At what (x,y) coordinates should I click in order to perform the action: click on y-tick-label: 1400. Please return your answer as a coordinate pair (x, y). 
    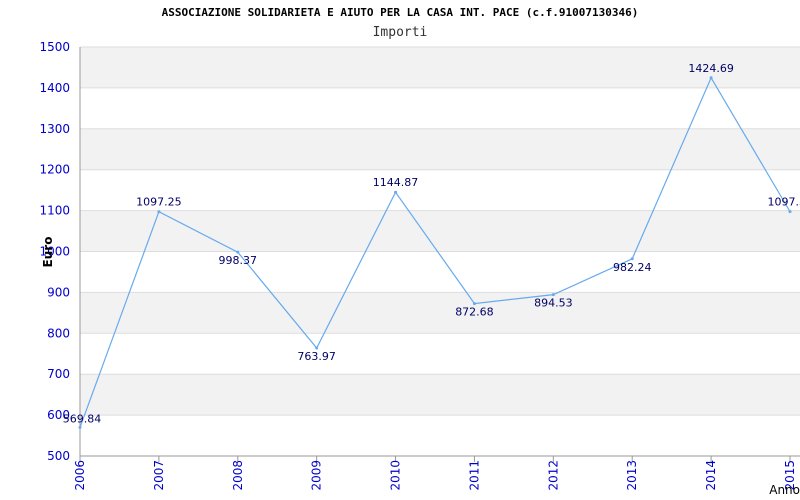
    Looking at the image, I should click on (54, 88).